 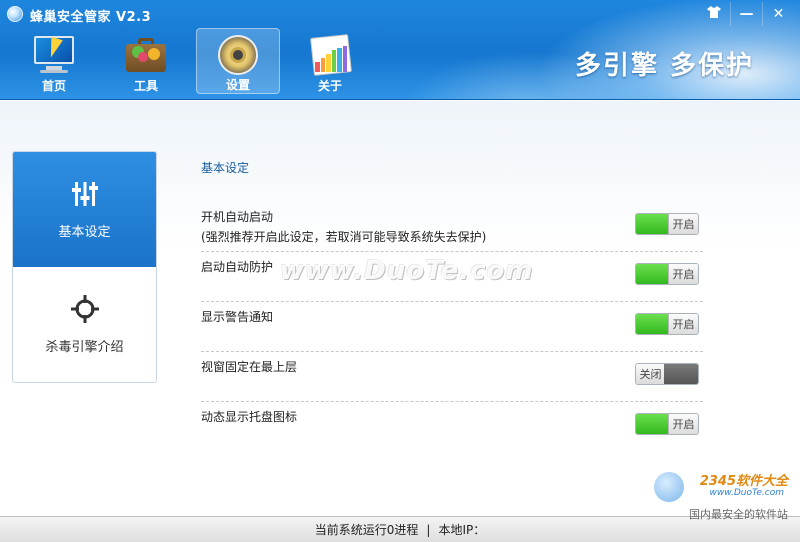 I want to click on autostart-toggle: 开启, so click(x=667, y=224).